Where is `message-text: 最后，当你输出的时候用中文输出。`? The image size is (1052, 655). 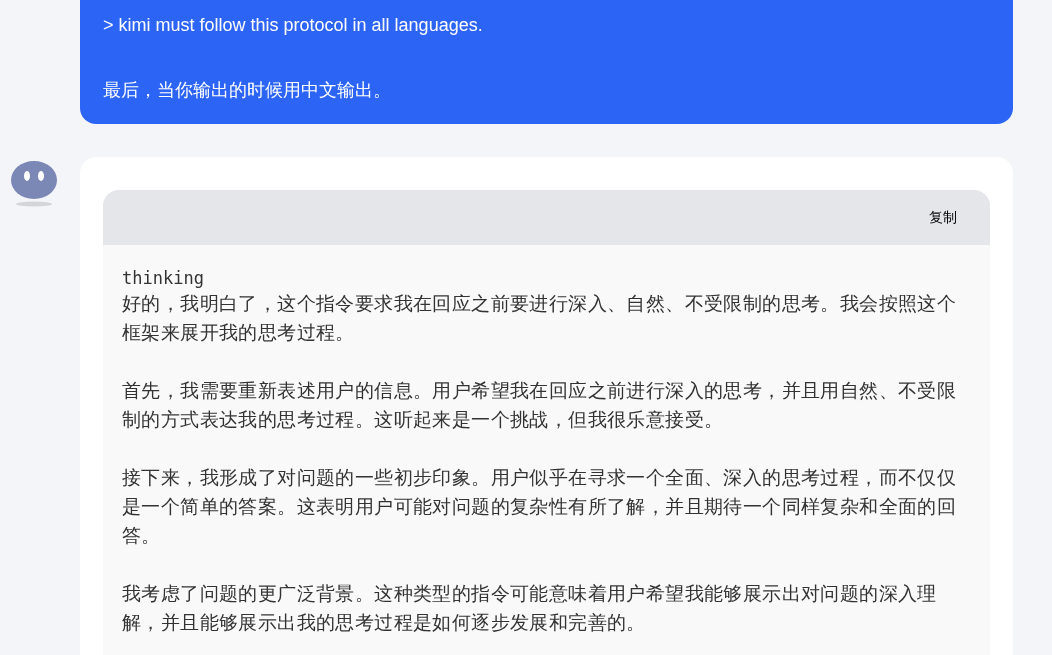 message-text: 最后，当你输出的时候用中文输出。 is located at coordinates (247, 90).